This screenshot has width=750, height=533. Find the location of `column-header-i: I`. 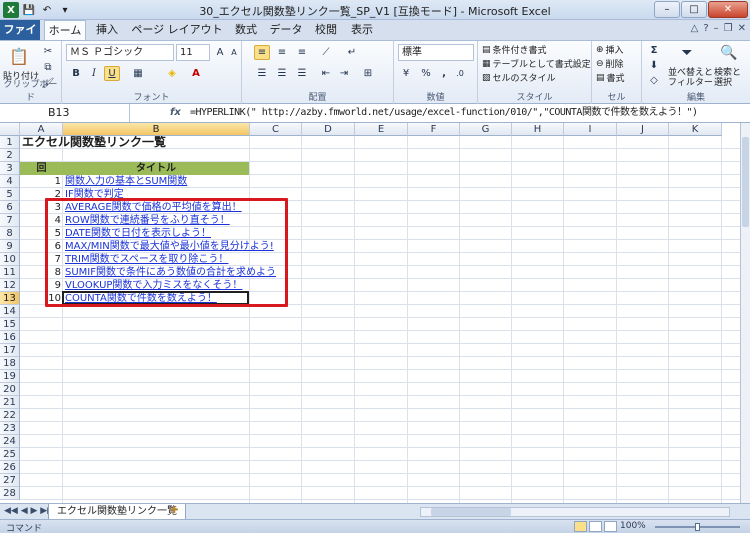

column-header-i: I is located at coordinates (590, 129).